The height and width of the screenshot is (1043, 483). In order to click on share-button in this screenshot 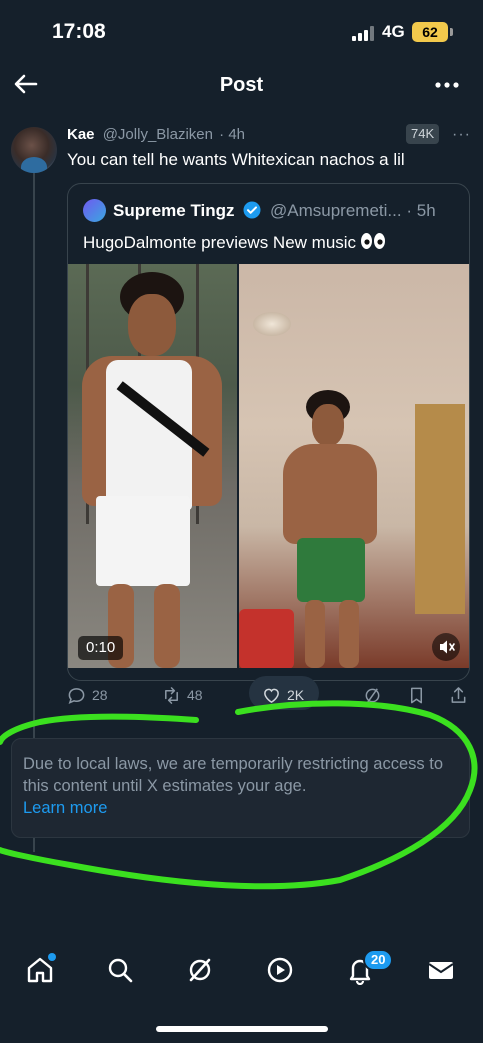, I will do `click(458, 695)`.